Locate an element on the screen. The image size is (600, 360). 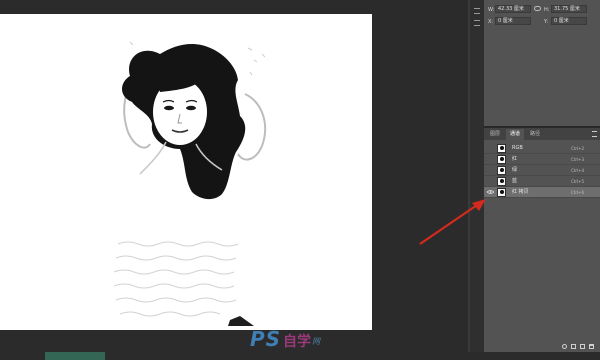
channel-name: 红 拷贝 is located at coordinates (520, 192).